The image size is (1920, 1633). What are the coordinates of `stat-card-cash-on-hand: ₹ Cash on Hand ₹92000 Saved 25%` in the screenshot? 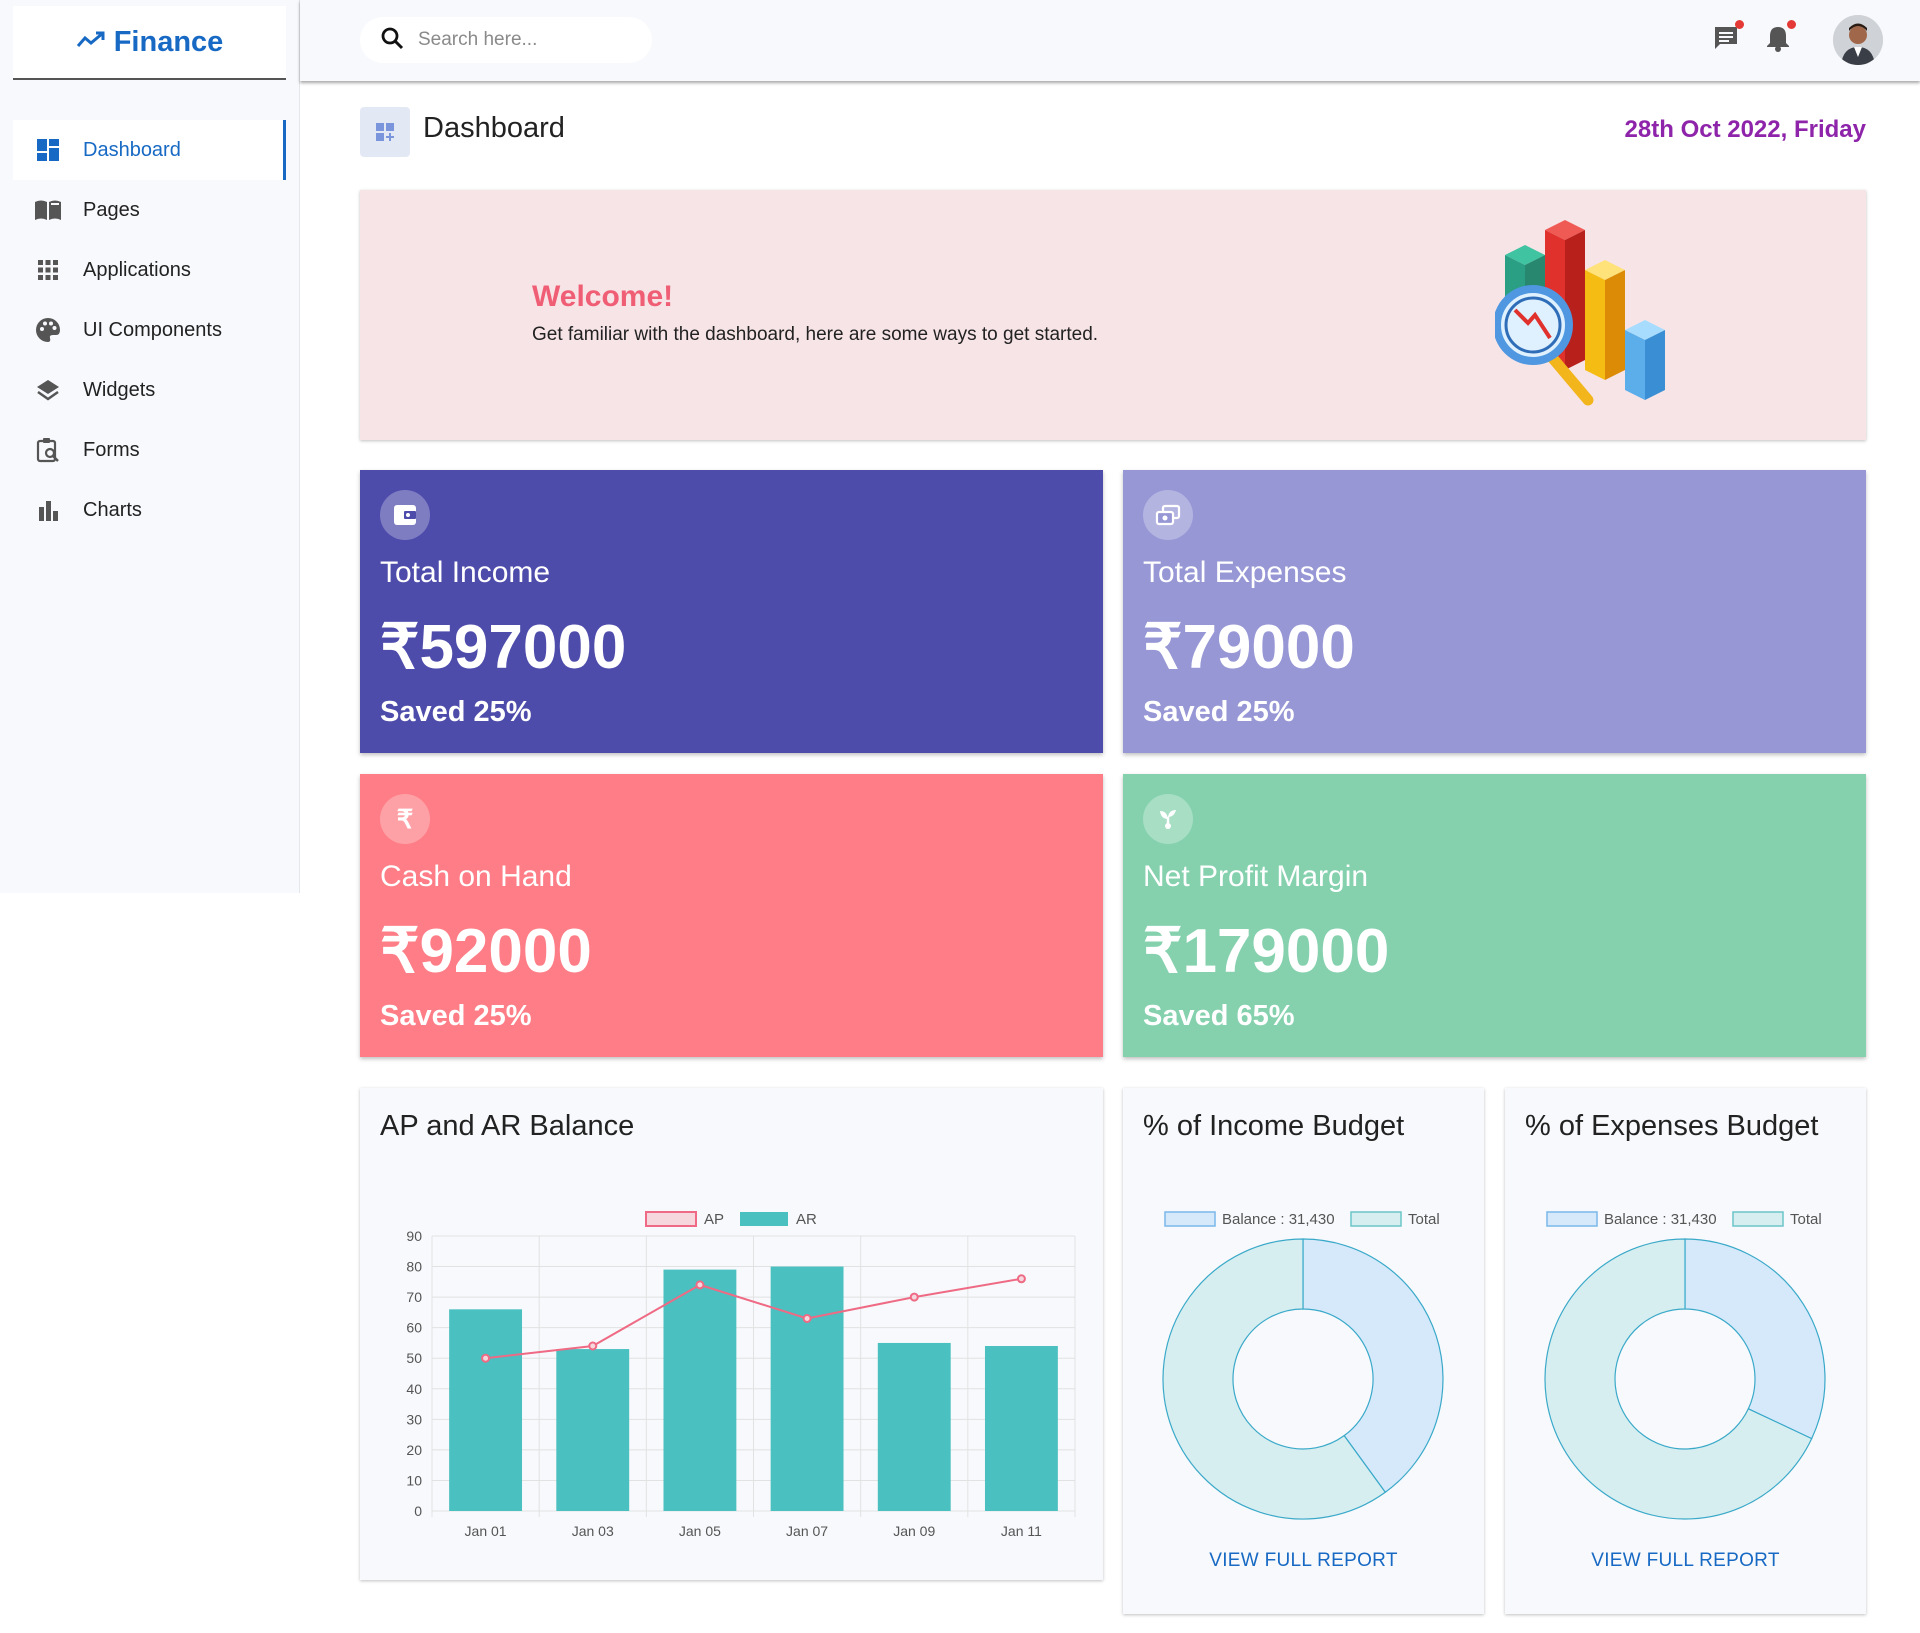 It's located at (731, 915).